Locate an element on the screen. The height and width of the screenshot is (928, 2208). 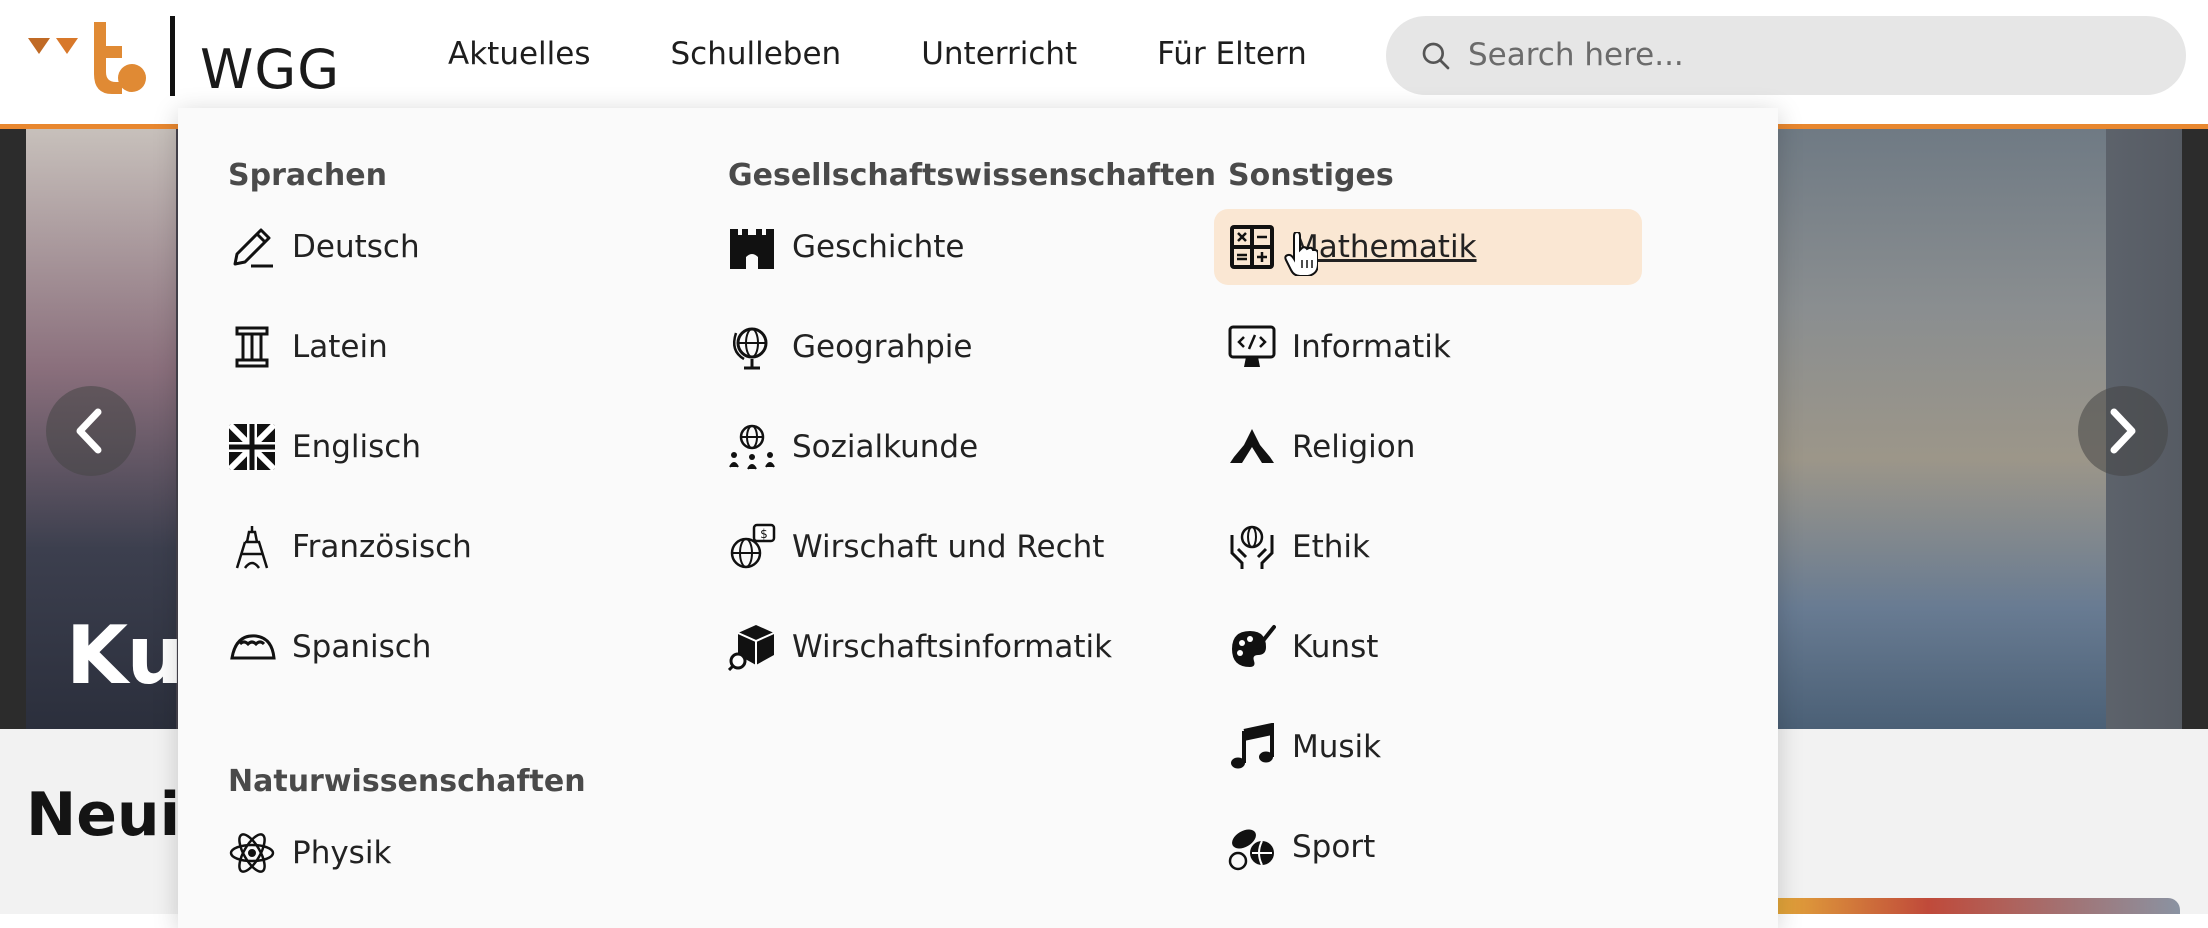
logo-divider is located at coordinates (172, 56).